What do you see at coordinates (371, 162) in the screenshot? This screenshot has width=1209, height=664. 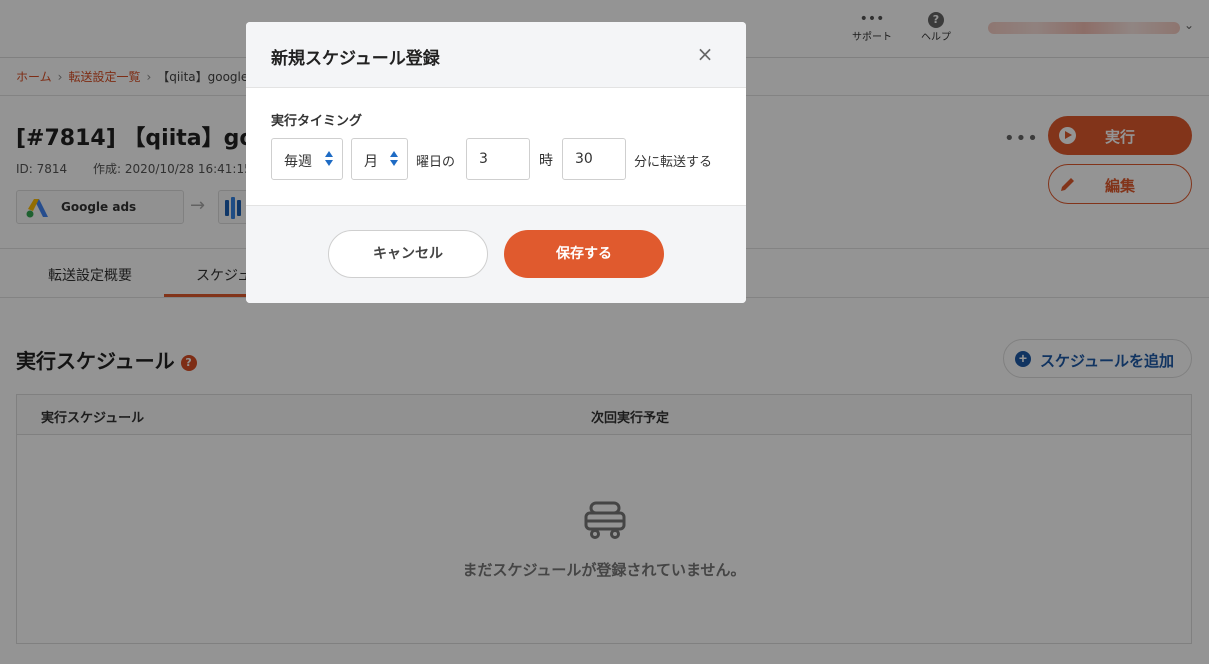 I see `weekday-value: 月` at bounding box center [371, 162].